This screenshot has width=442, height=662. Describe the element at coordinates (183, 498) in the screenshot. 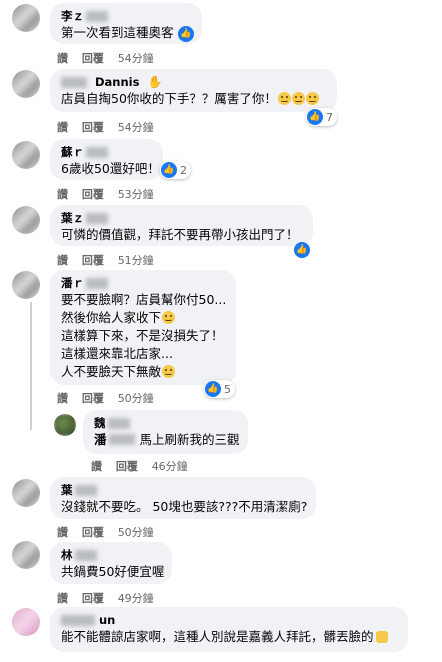

I see `comment-bubble: 葉 沒錢就不要吃。 50塊也要該???不用清潔廁?` at that location.